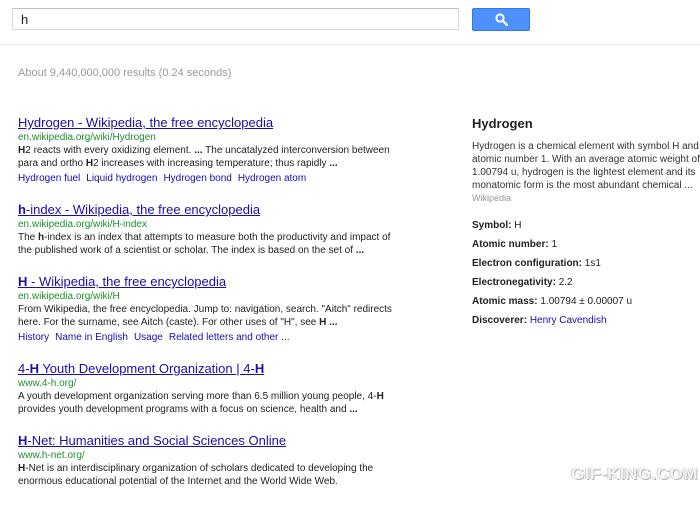  I want to click on result-url: en.wikipedia.org/wiki/H, so click(69, 296).